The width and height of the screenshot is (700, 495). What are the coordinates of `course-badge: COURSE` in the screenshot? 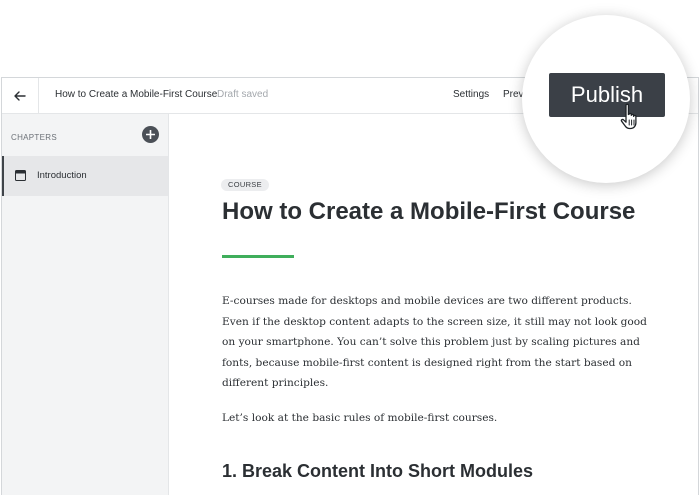 It's located at (245, 185).